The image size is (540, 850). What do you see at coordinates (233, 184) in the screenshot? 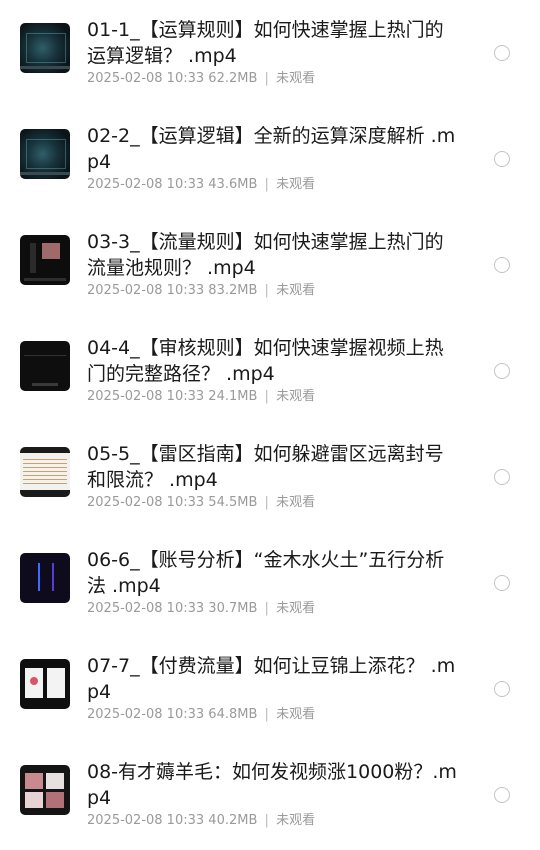
I see `file-size: 43.6MB` at bounding box center [233, 184].